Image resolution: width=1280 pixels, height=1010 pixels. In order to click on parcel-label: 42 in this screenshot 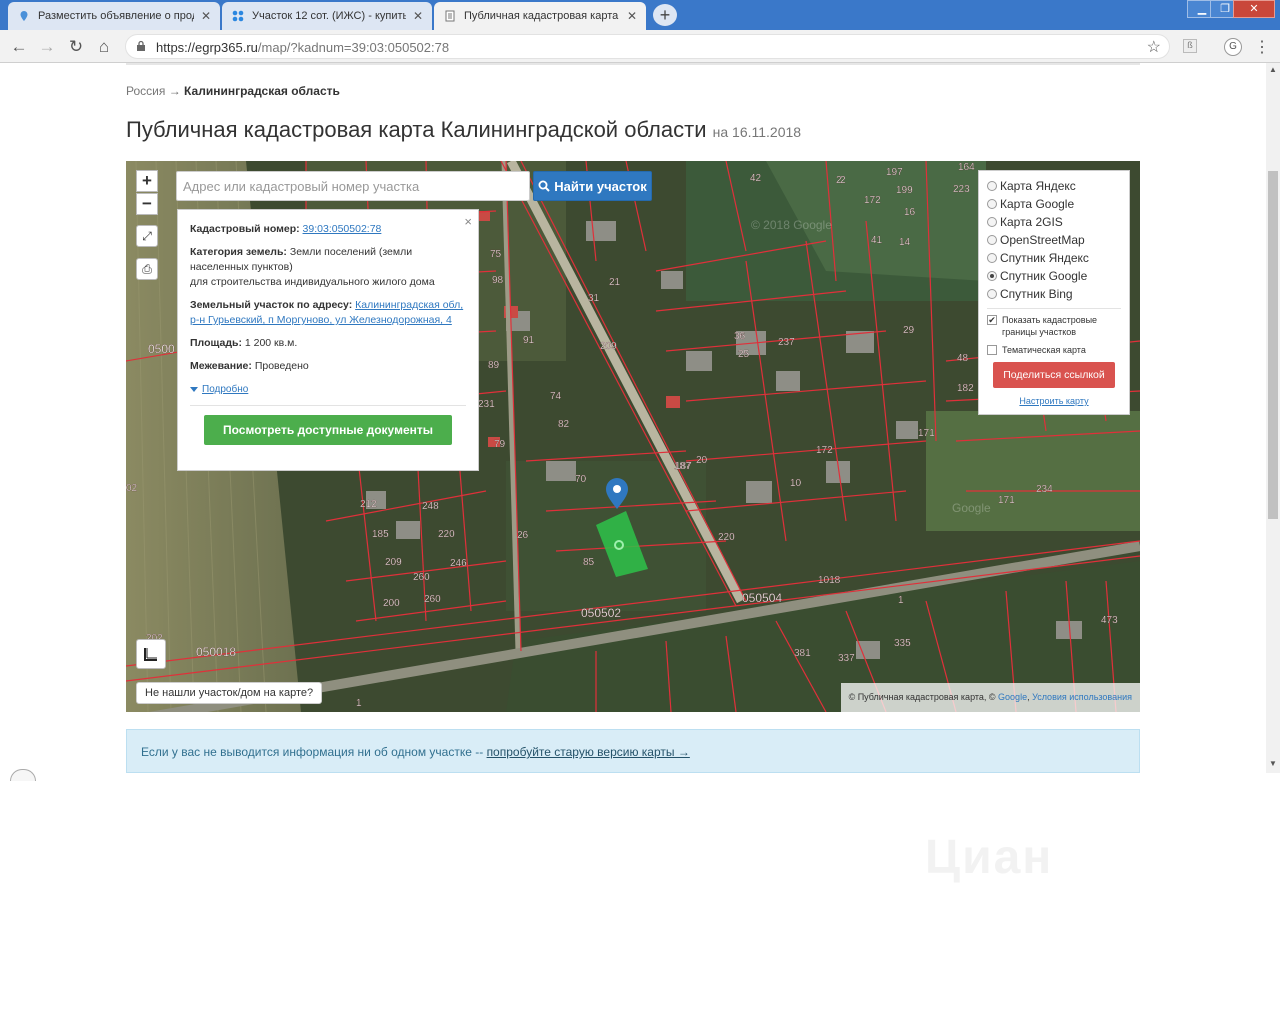, I will do `click(756, 178)`.